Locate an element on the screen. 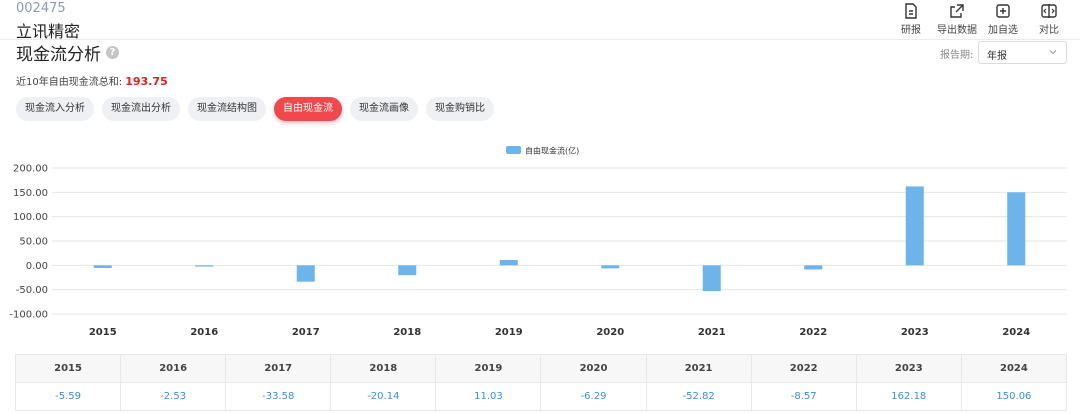 The width and height of the screenshot is (1080, 414). stock-code: 002475 is located at coordinates (41, 8).